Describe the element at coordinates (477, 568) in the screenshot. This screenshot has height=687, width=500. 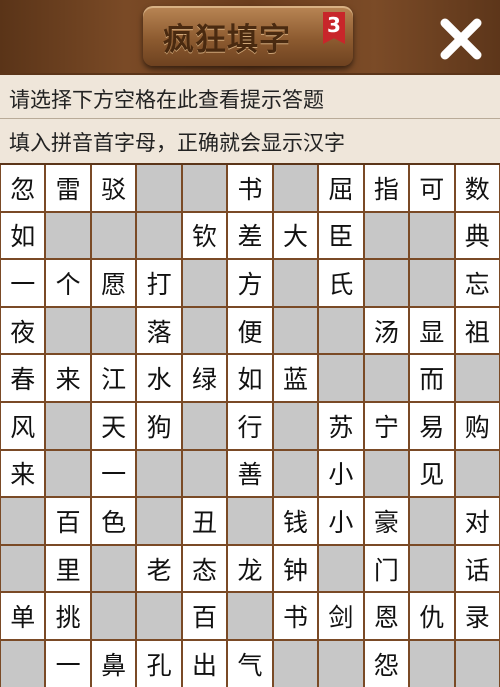
I see `grid-cell: 话` at that location.